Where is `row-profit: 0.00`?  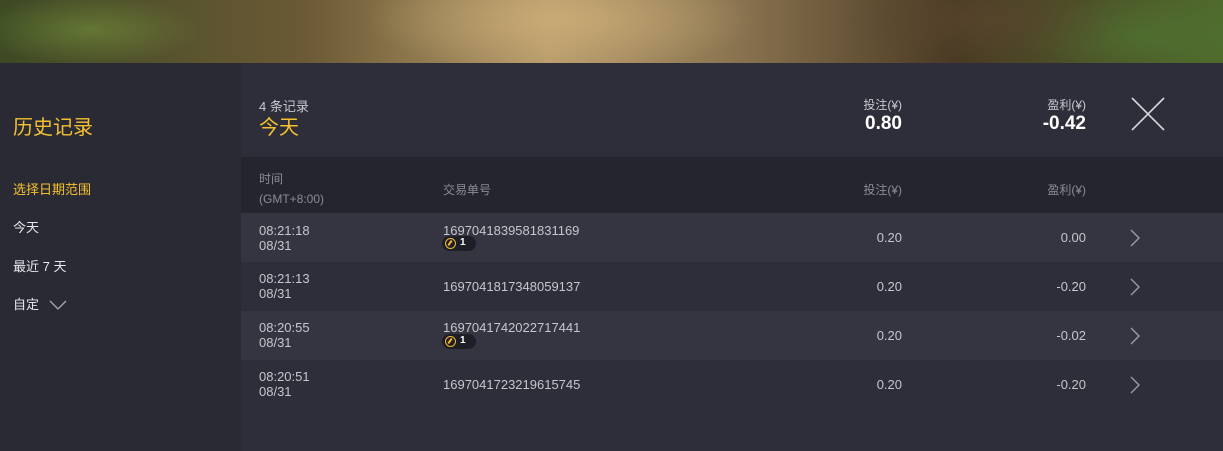
row-profit: 0.00 is located at coordinates (1073, 237).